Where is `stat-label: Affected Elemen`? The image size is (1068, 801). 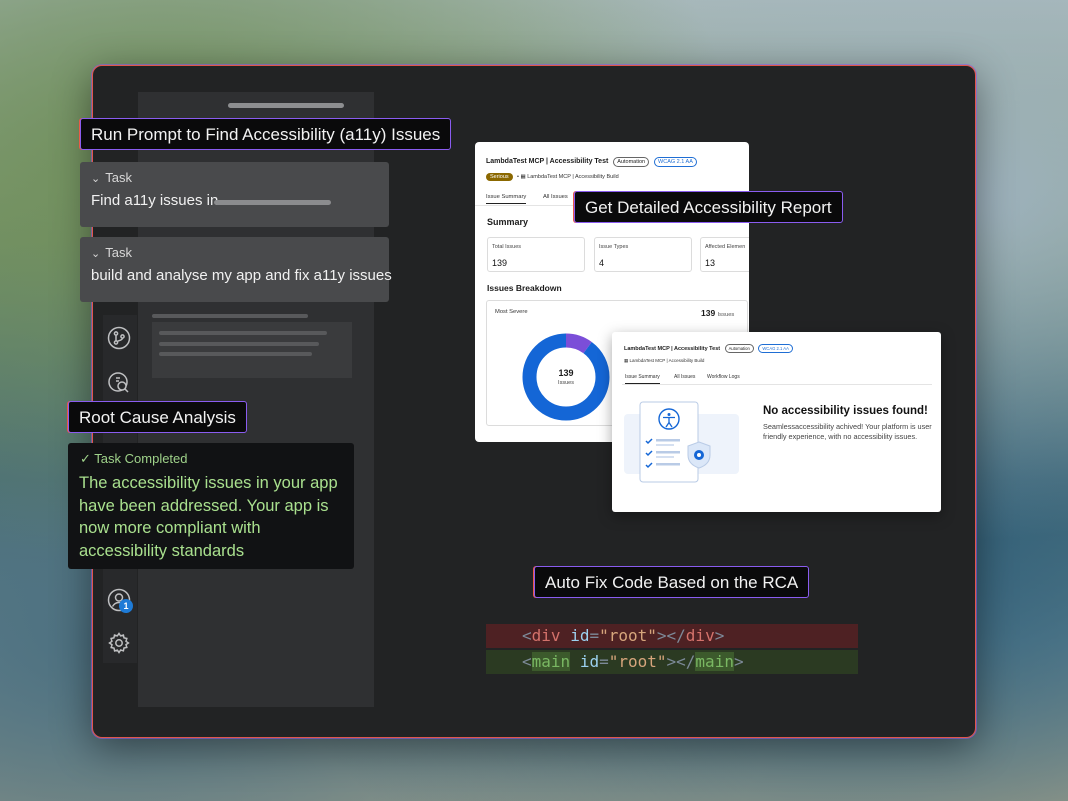
stat-label: Affected Elemen is located at coordinates (725, 247).